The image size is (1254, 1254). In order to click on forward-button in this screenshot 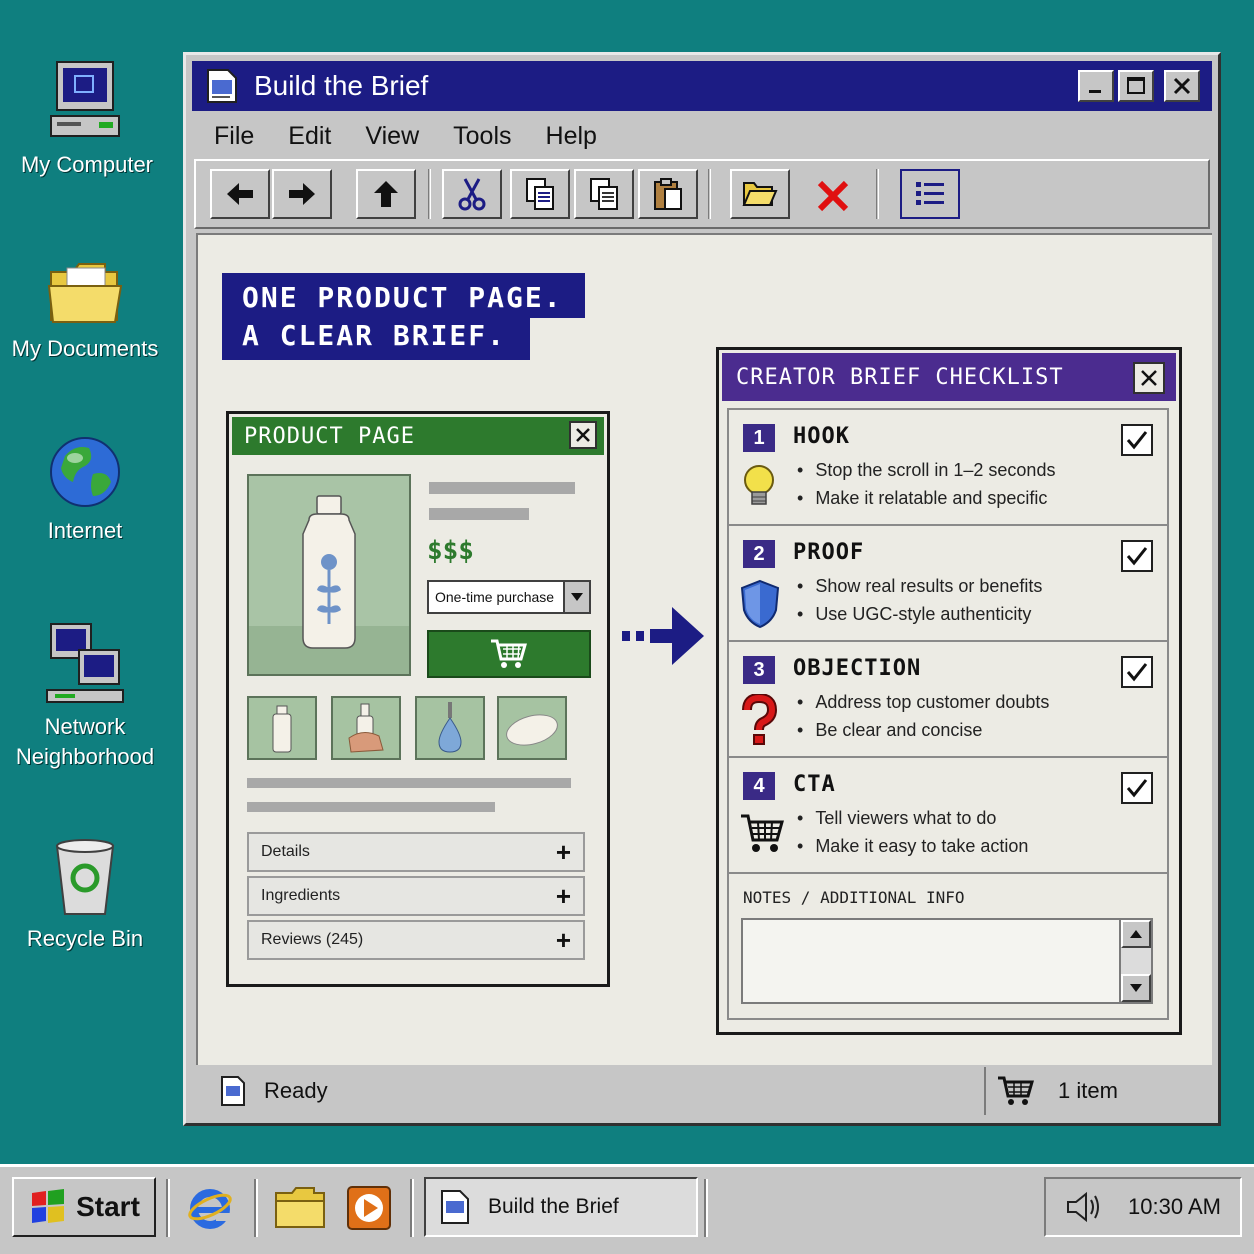, I will do `click(302, 194)`.